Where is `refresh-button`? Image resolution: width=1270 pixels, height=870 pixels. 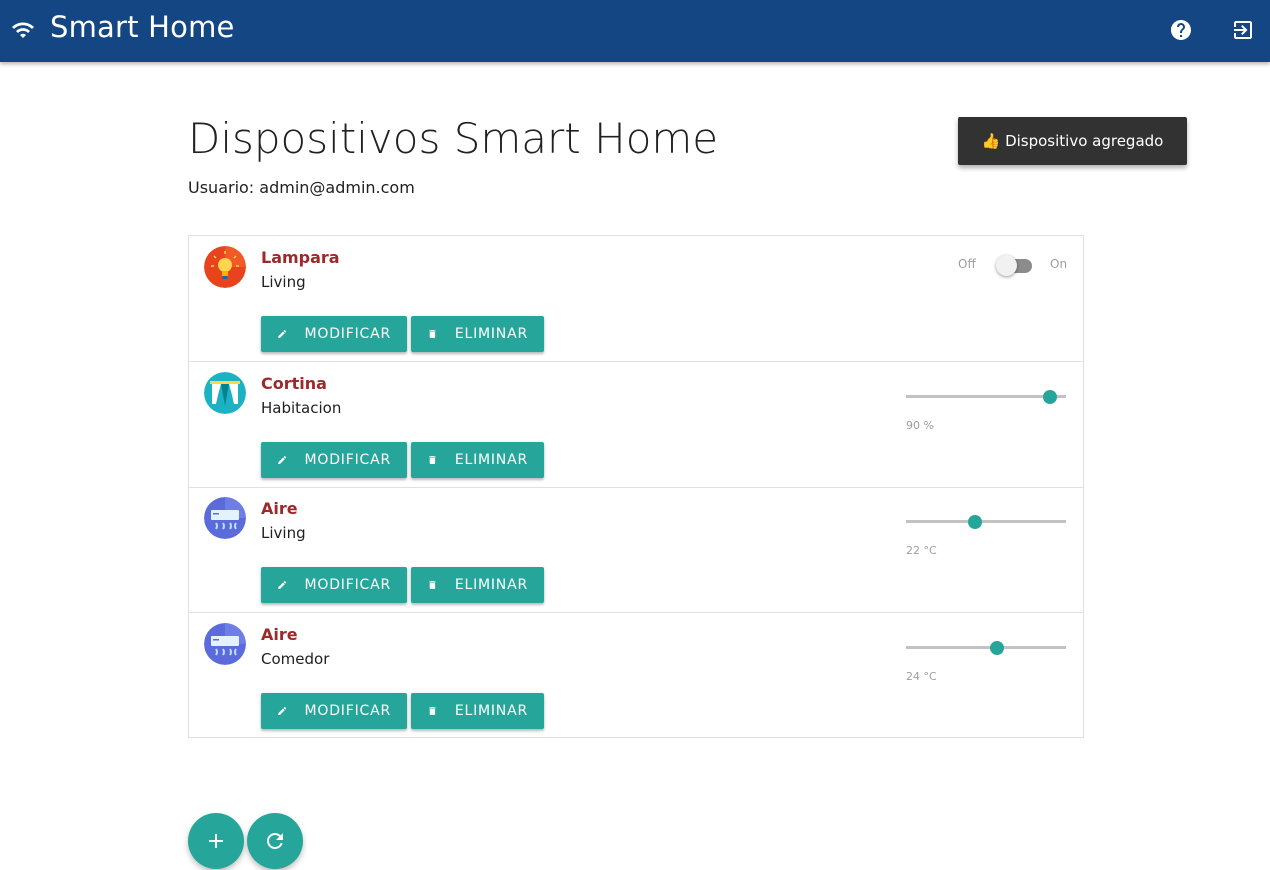
refresh-button is located at coordinates (275, 841).